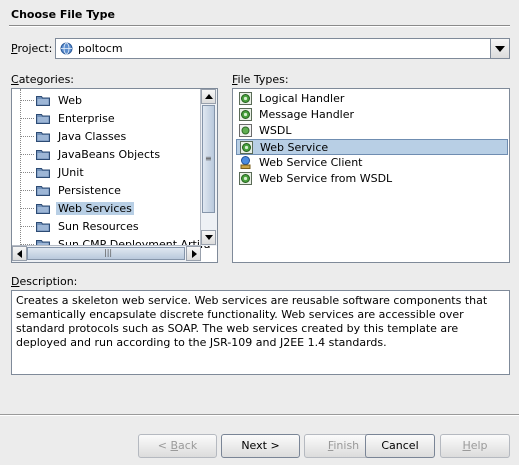 This screenshot has height=465, width=519. What do you see at coordinates (499, 48) in the screenshot?
I see `project-dropdown-button` at bounding box center [499, 48].